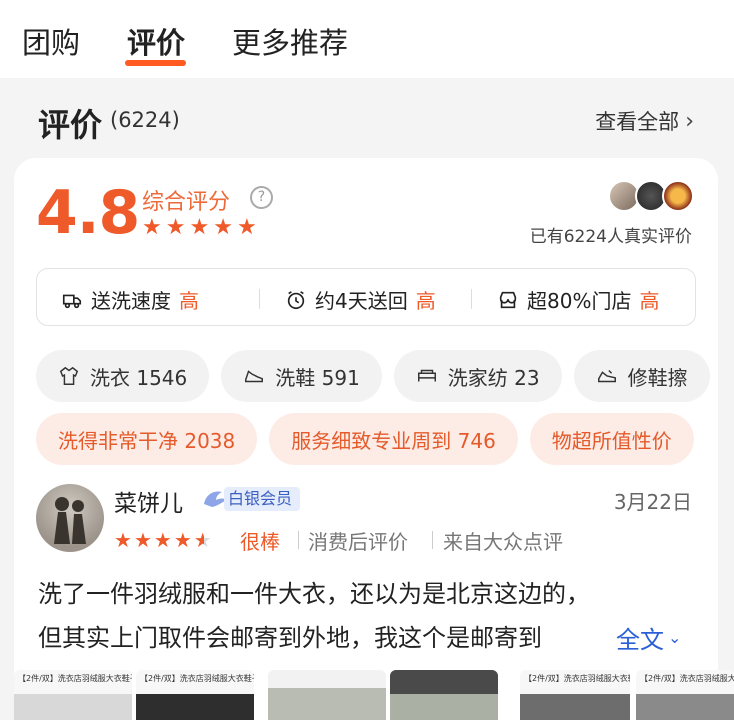 The height and width of the screenshot is (720, 734). I want to click on chip-tag-clean: 洗得非常干净 2038, so click(147, 439).